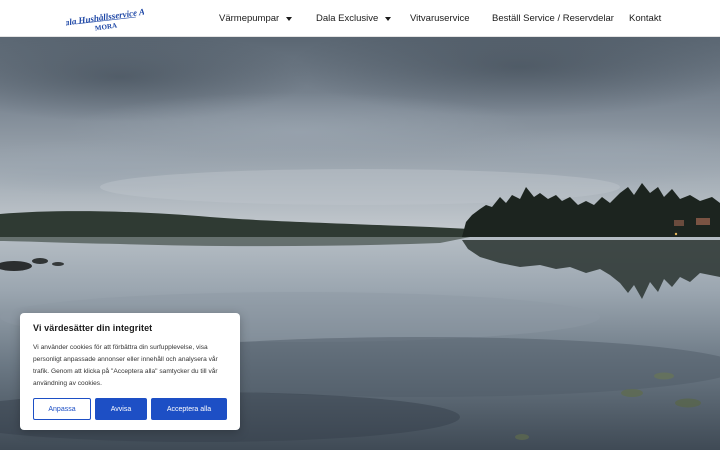 This screenshot has height=450, width=720. What do you see at coordinates (93, 328) in the screenshot?
I see `cookie-banner-title: Vi värdesätter din integritet` at bounding box center [93, 328].